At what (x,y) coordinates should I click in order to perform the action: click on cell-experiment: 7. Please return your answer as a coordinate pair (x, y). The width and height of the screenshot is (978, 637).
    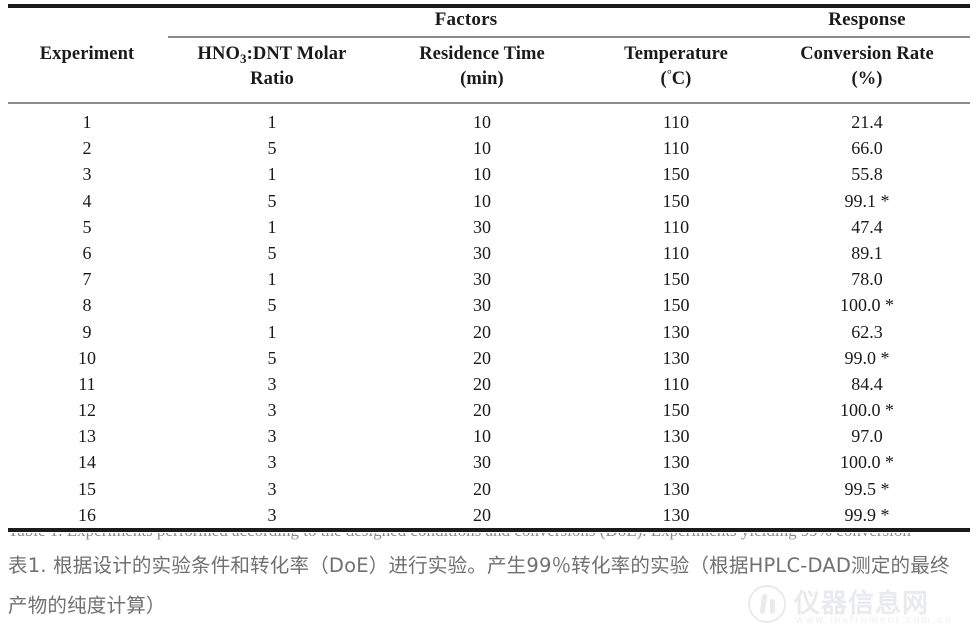
    Looking at the image, I should click on (87, 279).